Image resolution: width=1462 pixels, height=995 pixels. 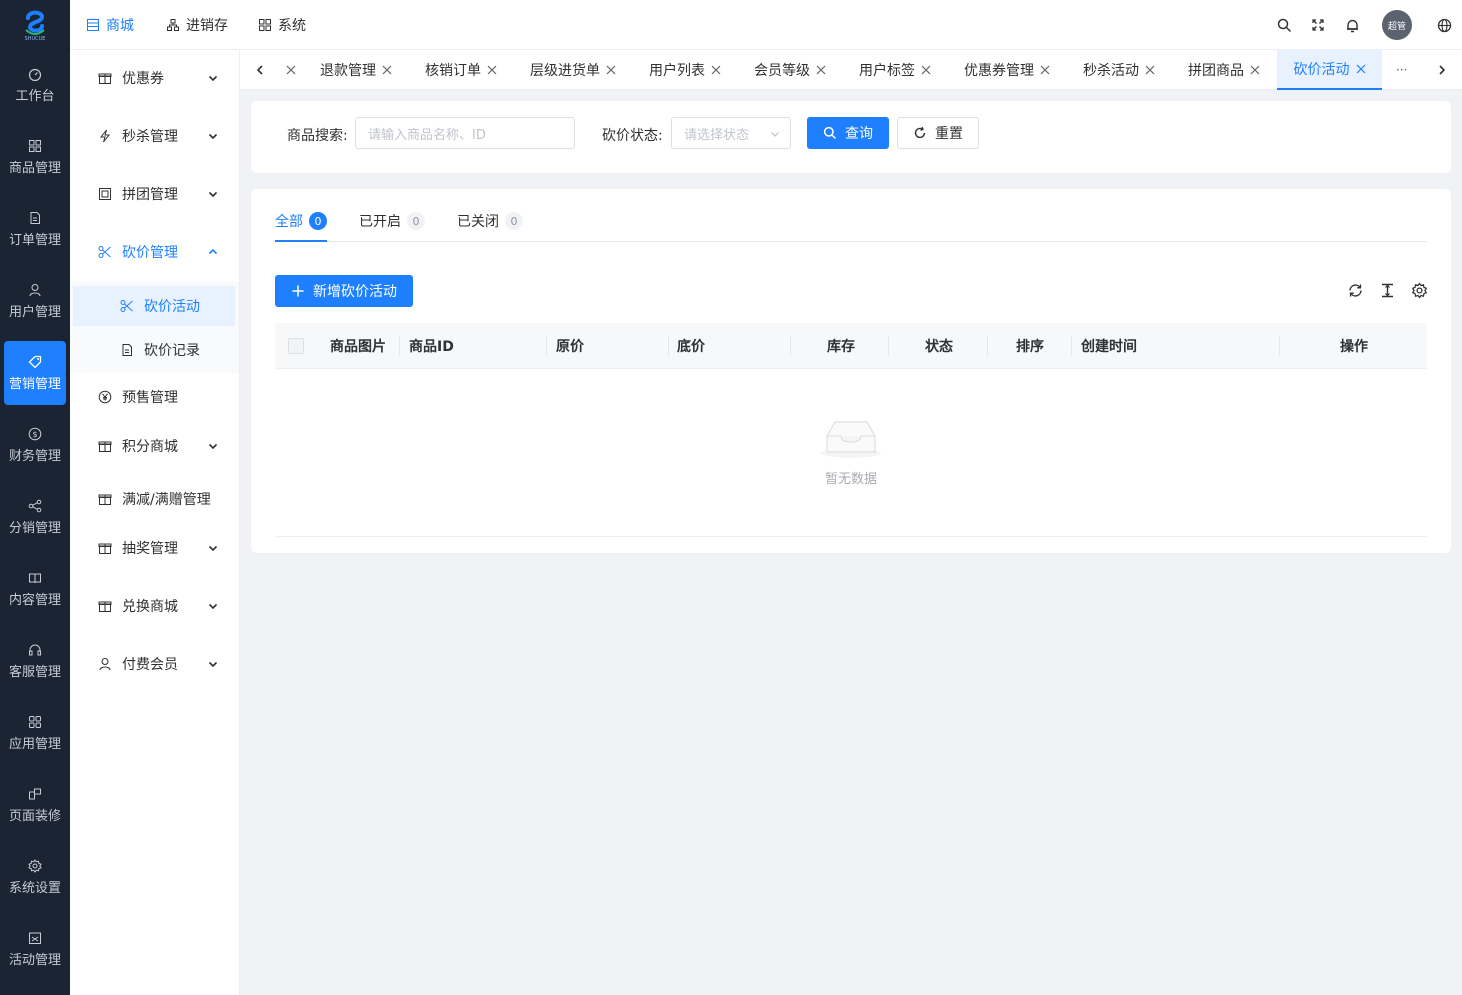 I want to click on settings-icon, so click(x=1419, y=290).